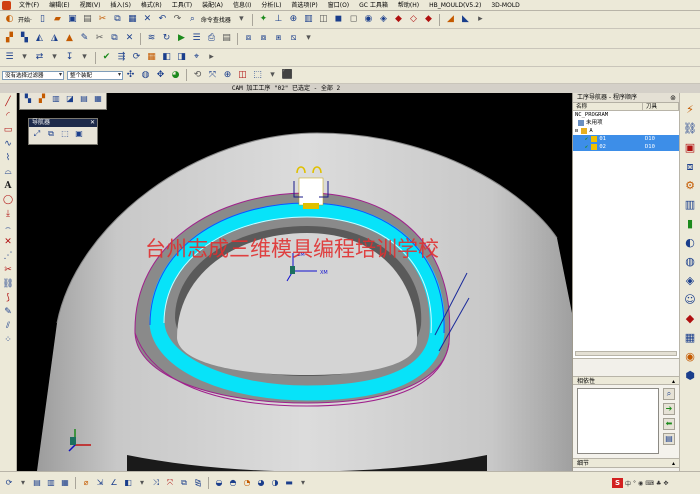 The image size is (700, 494). Describe the element at coordinates (626, 115) in the screenshot. I see `tree-row-nc-program: NC_PROGRAM` at that location.